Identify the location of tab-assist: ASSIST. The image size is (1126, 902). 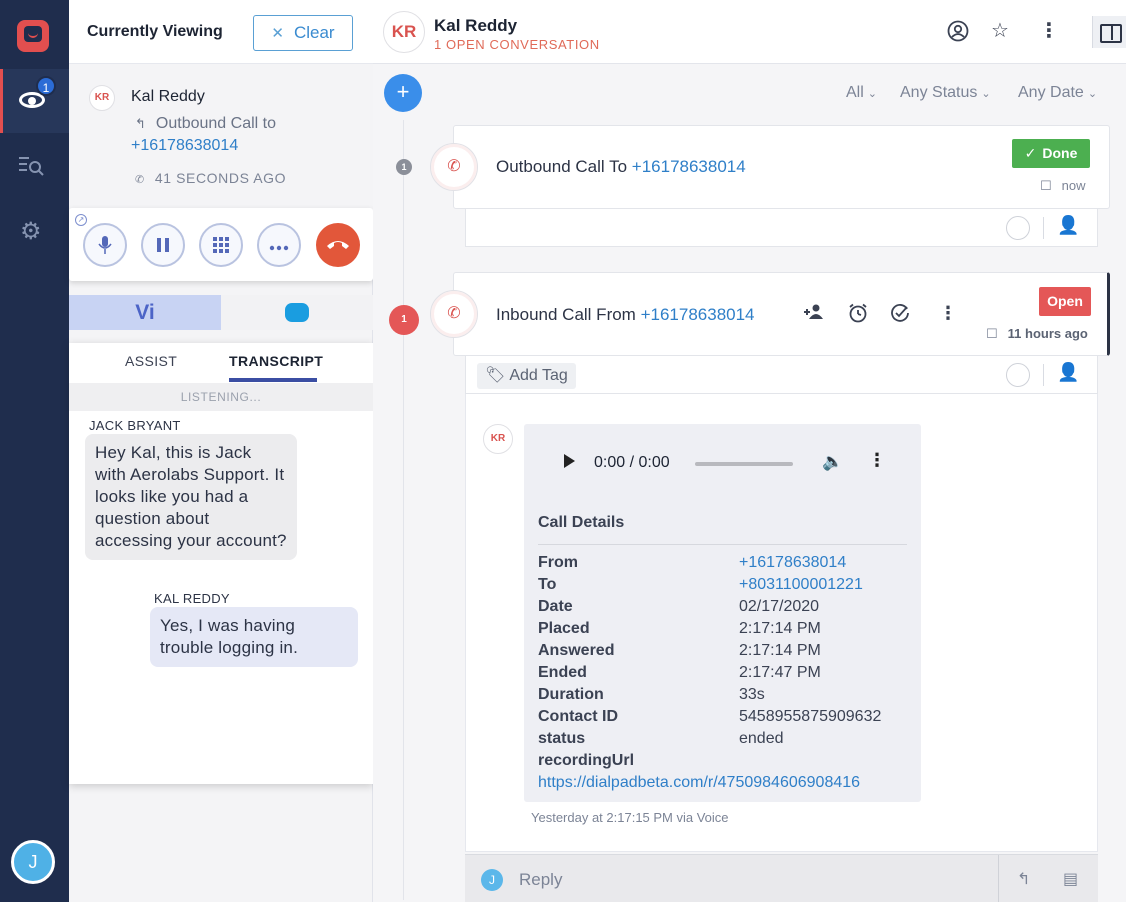
(151, 361).